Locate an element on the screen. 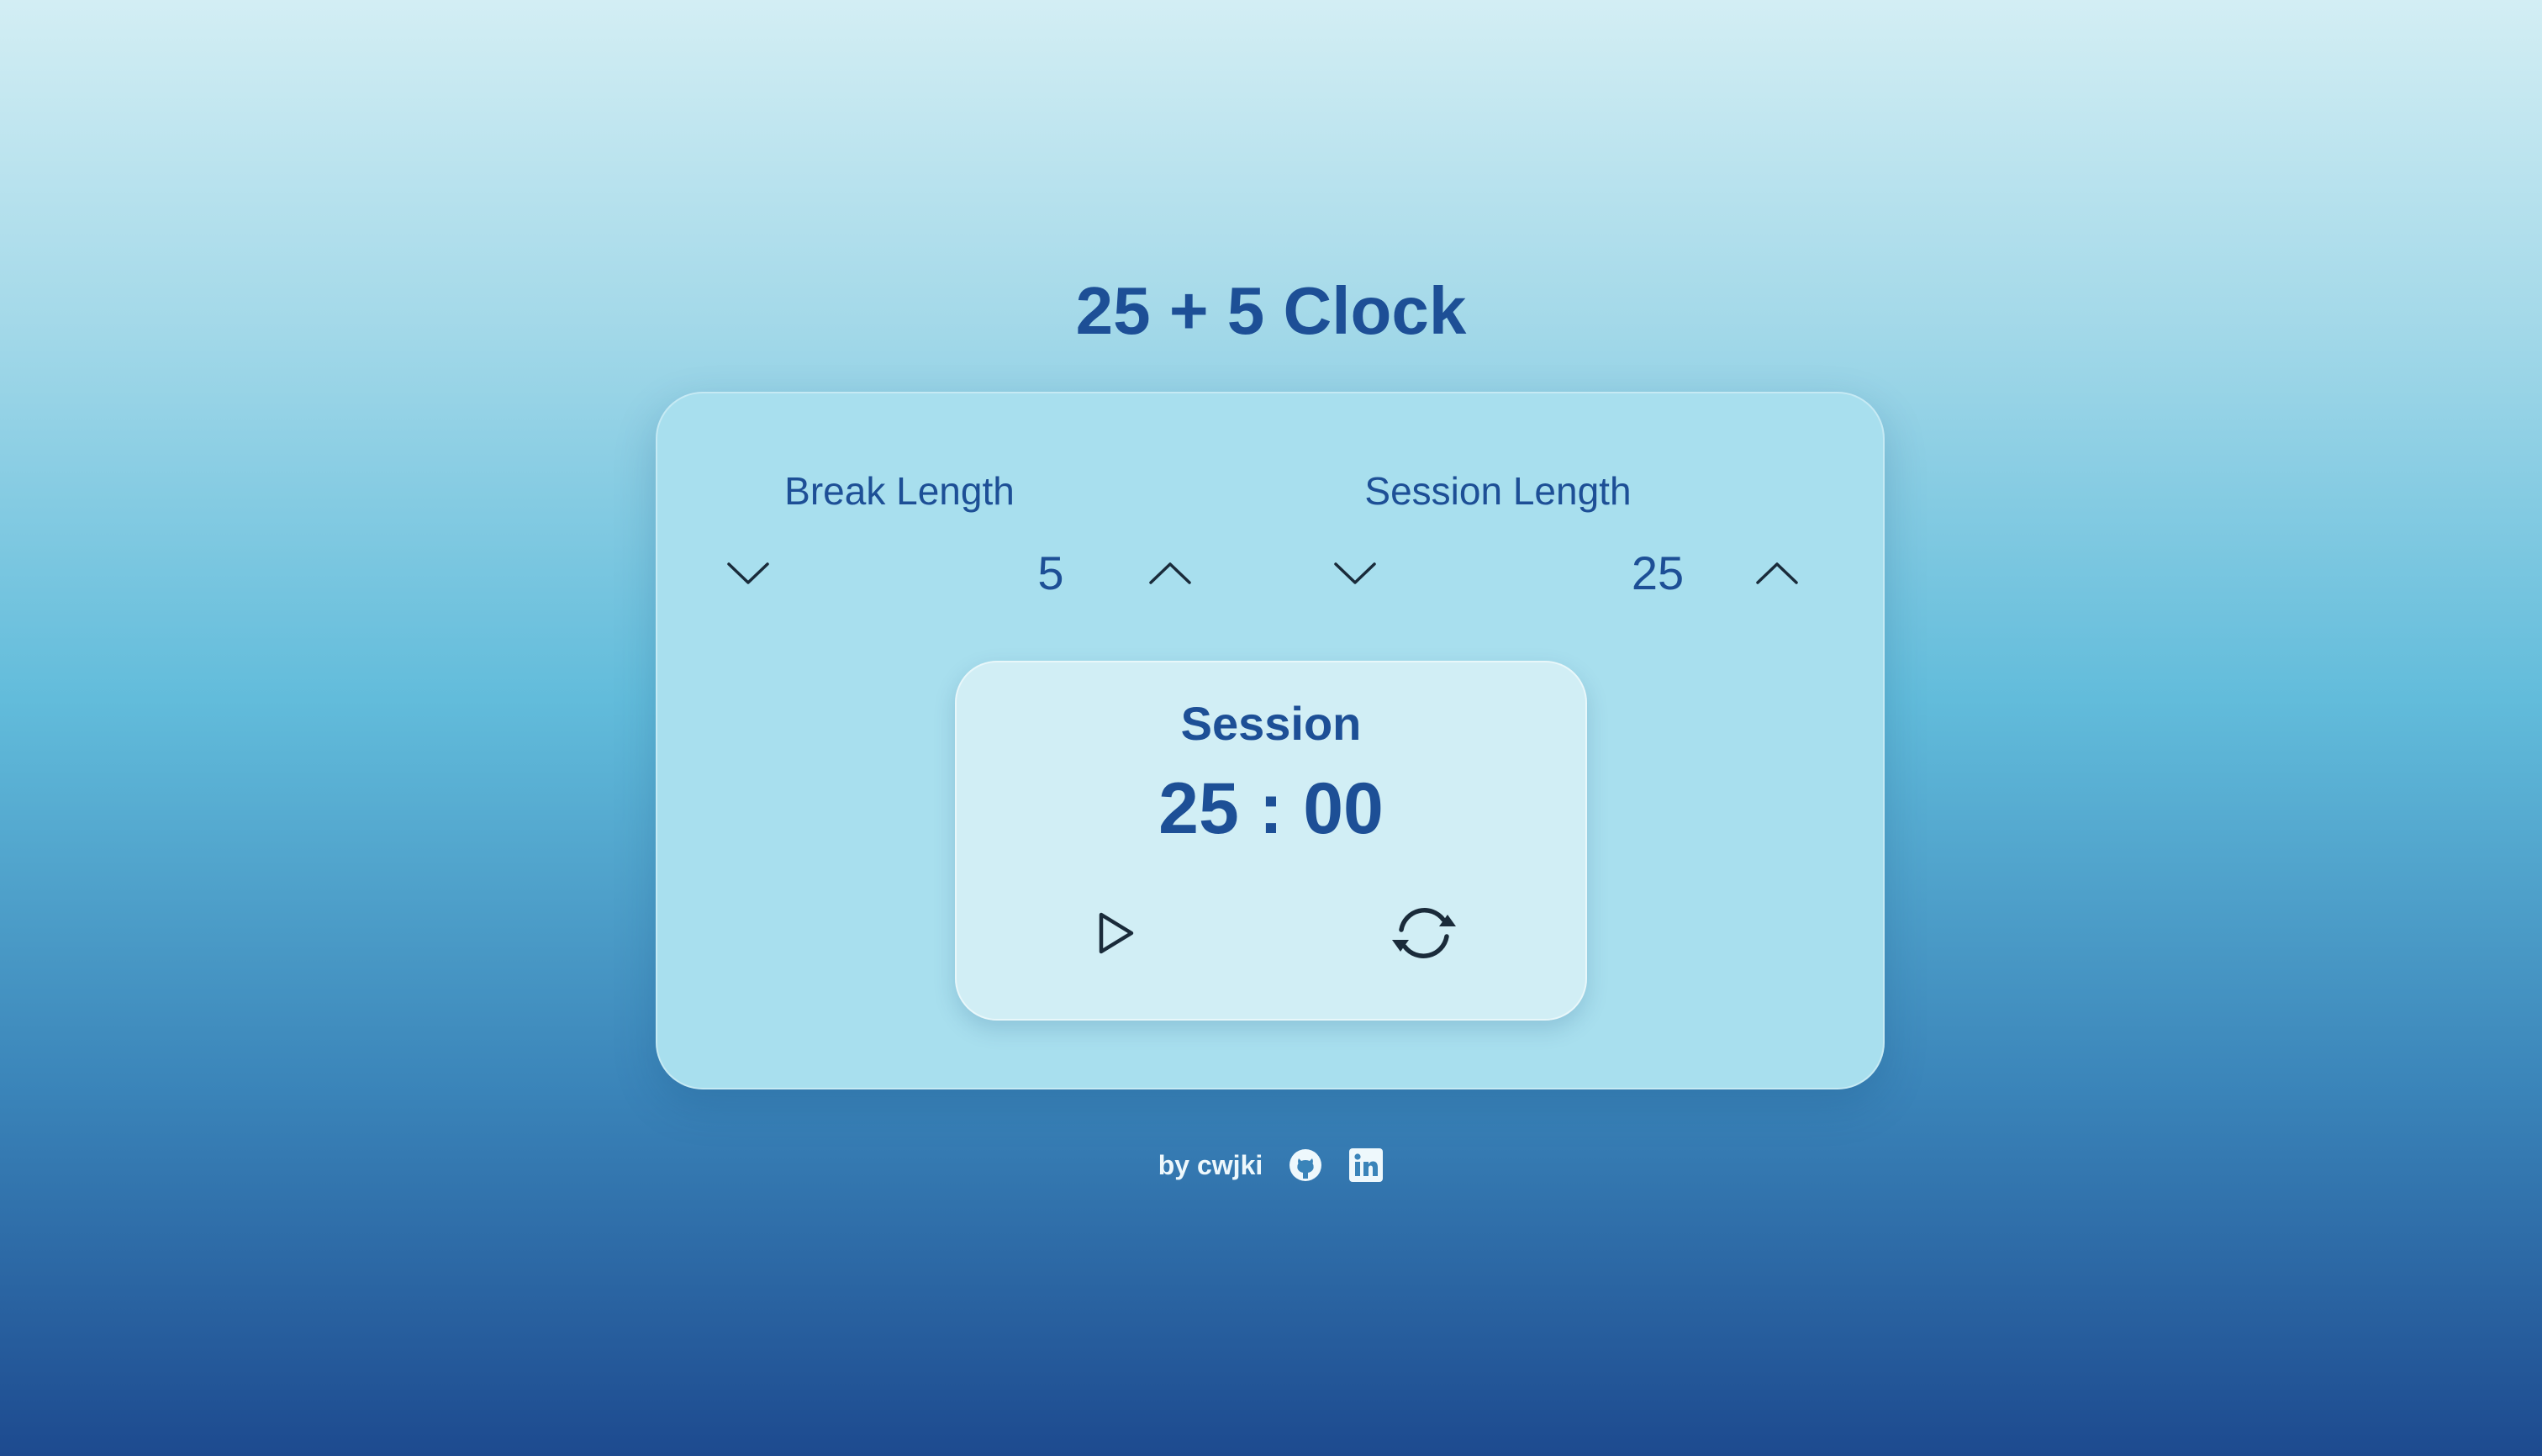 Image resolution: width=2542 pixels, height=1456 pixels. linkedin-icon is located at coordinates (1366, 1165).